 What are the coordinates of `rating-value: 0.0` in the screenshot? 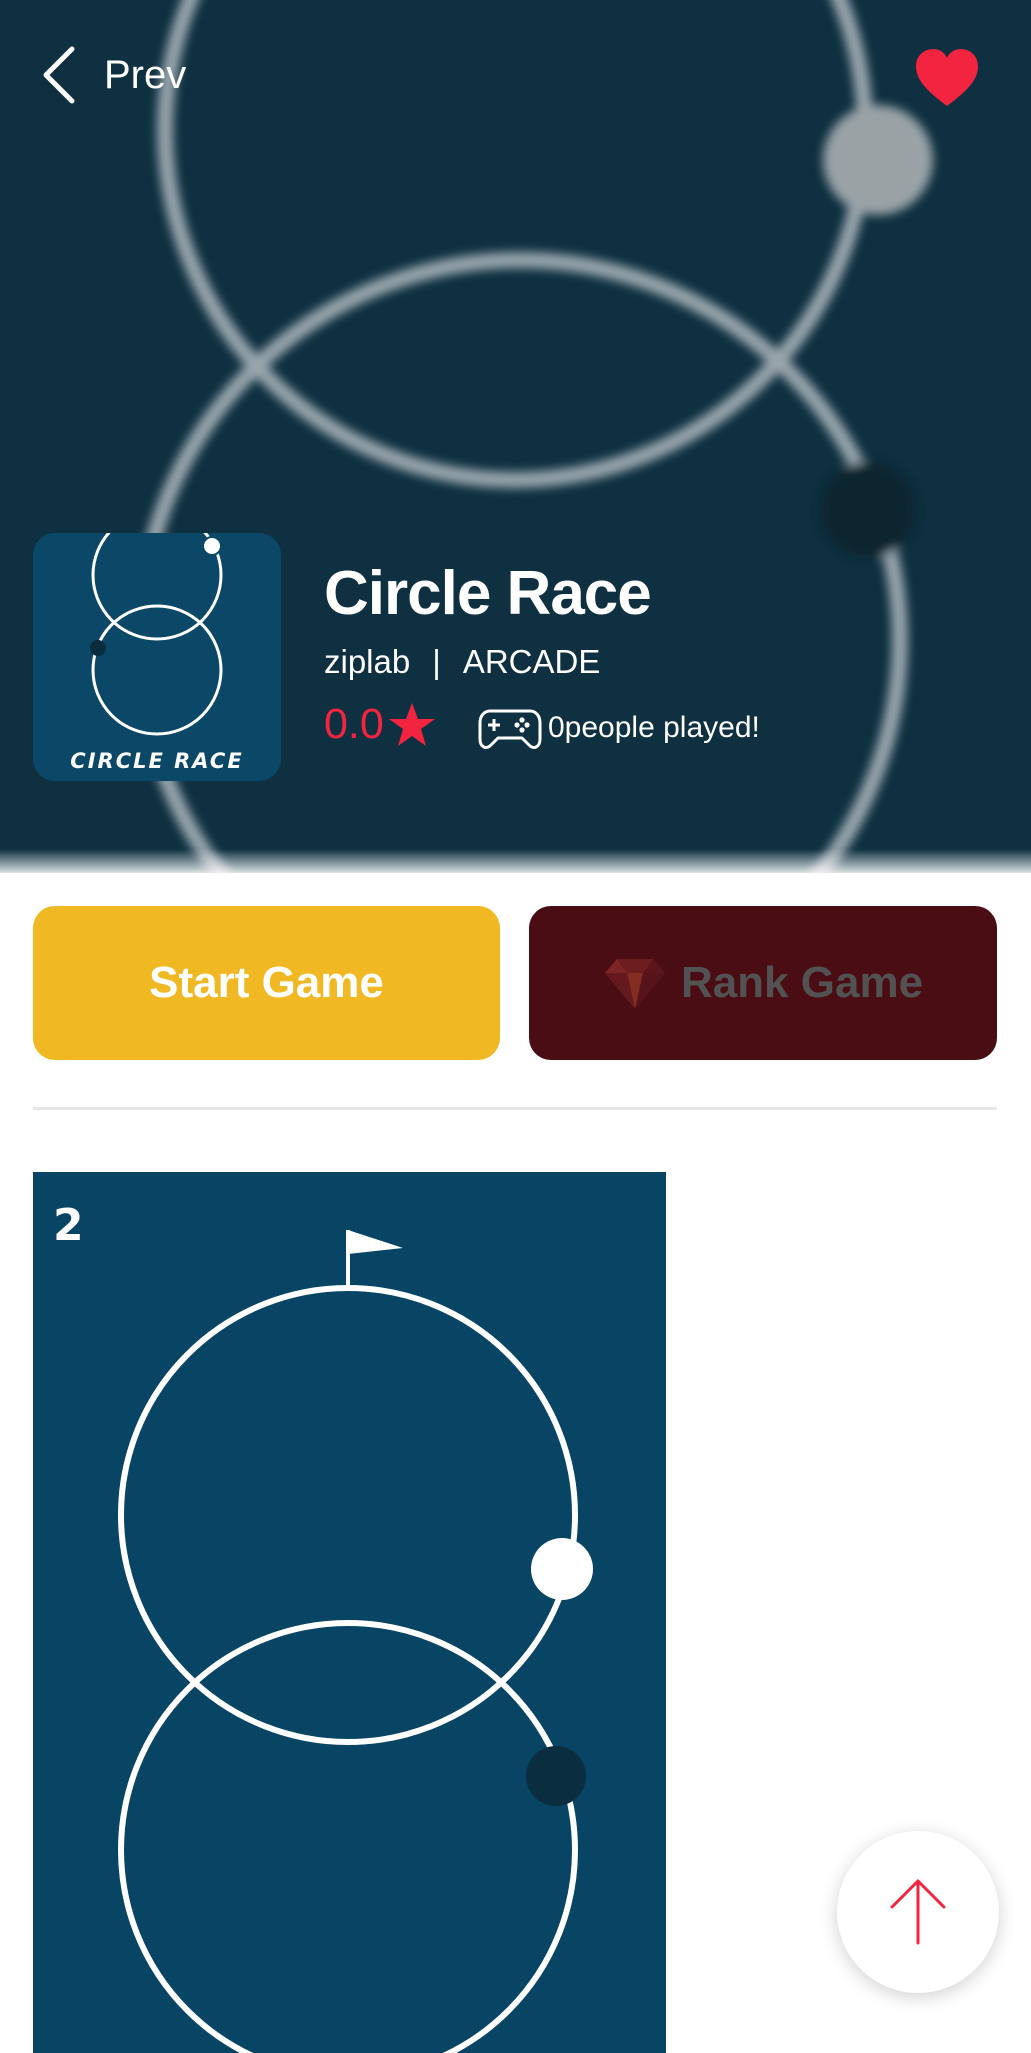 It's located at (354, 724).